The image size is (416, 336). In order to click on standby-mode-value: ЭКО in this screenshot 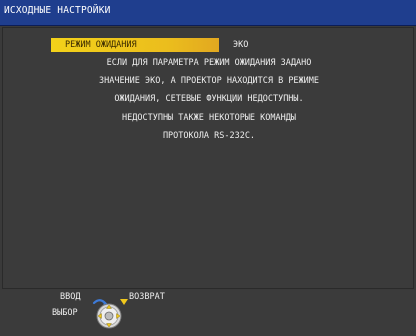, I will do `click(241, 45)`.